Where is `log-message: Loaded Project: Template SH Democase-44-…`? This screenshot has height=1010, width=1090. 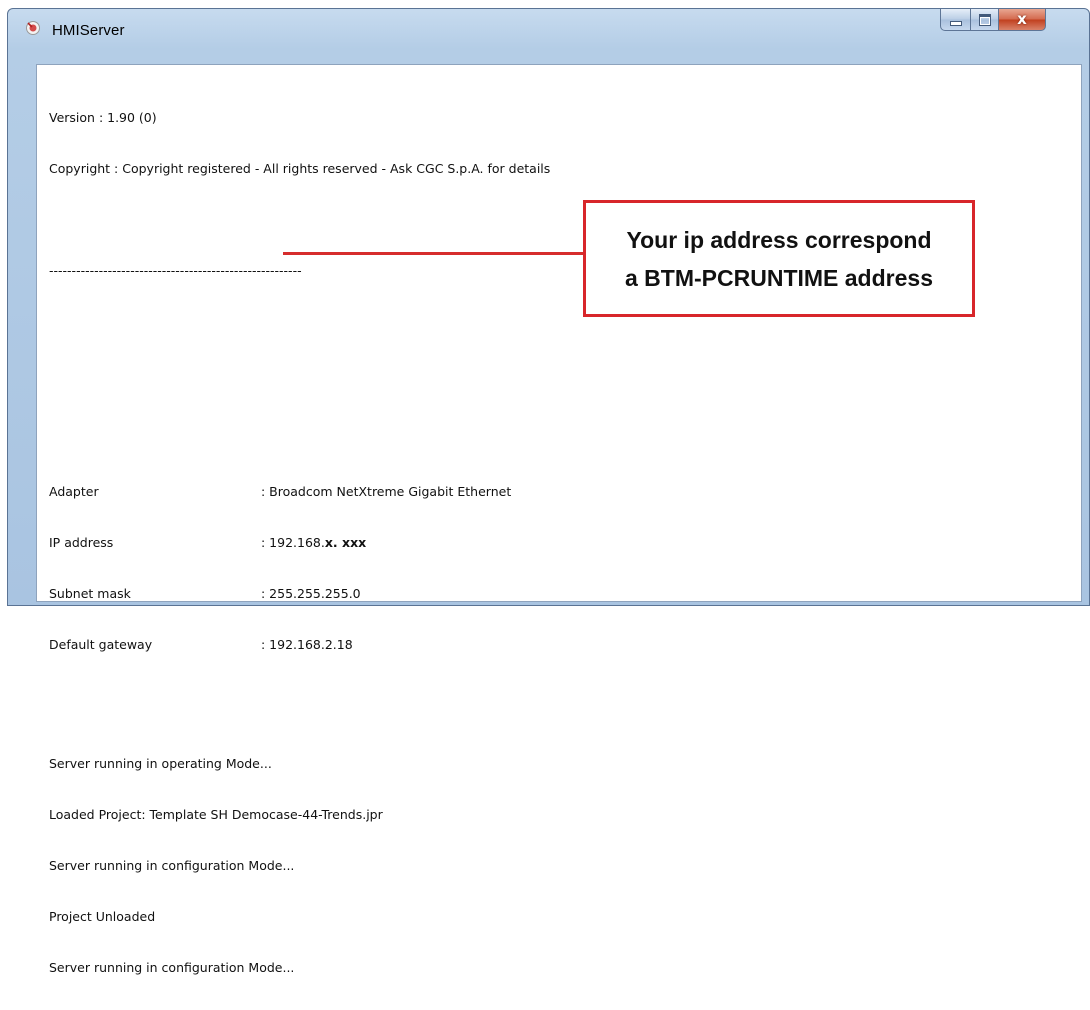 log-message: Loaded Project: Template SH Democase-44-… is located at coordinates (216, 814).